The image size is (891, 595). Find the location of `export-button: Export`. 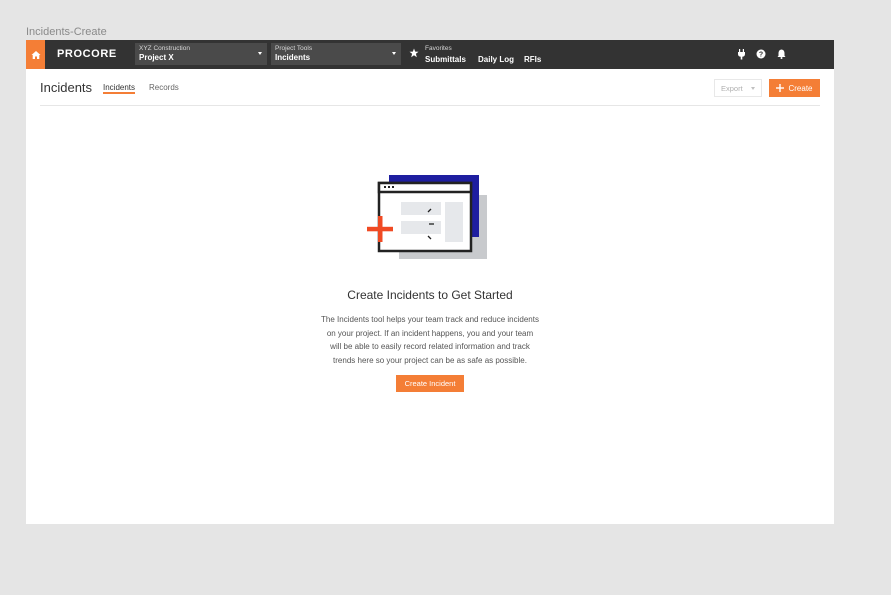

export-button: Export is located at coordinates (738, 88).